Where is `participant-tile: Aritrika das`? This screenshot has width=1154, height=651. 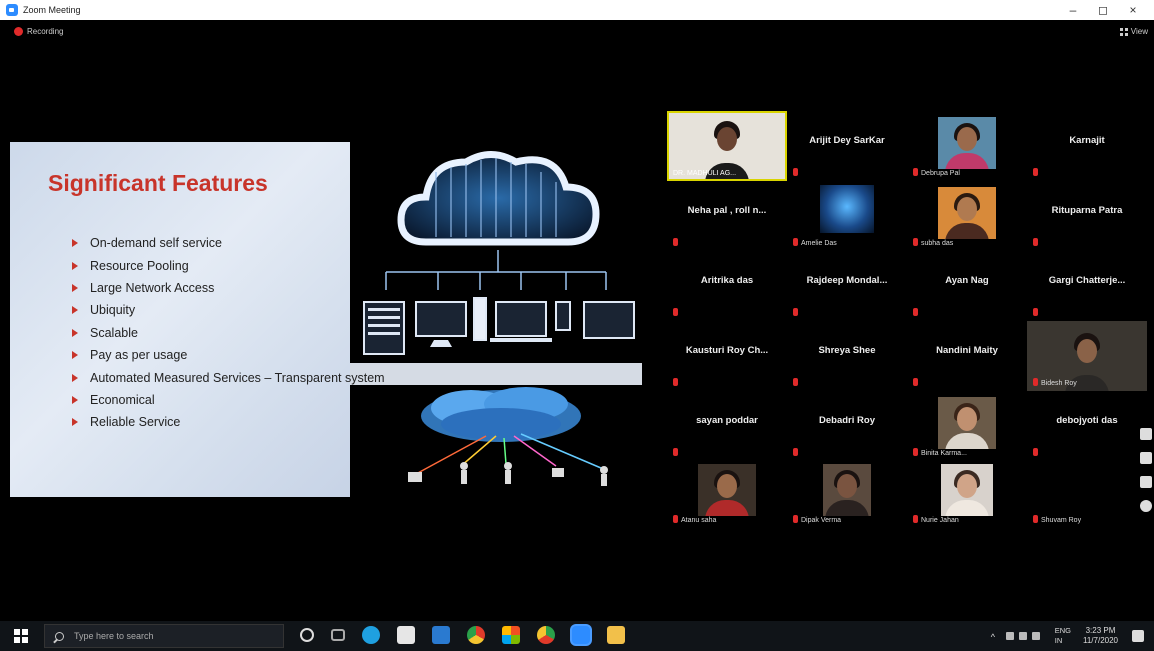
participant-tile: Aritrika das is located at coordinates (727, 286).